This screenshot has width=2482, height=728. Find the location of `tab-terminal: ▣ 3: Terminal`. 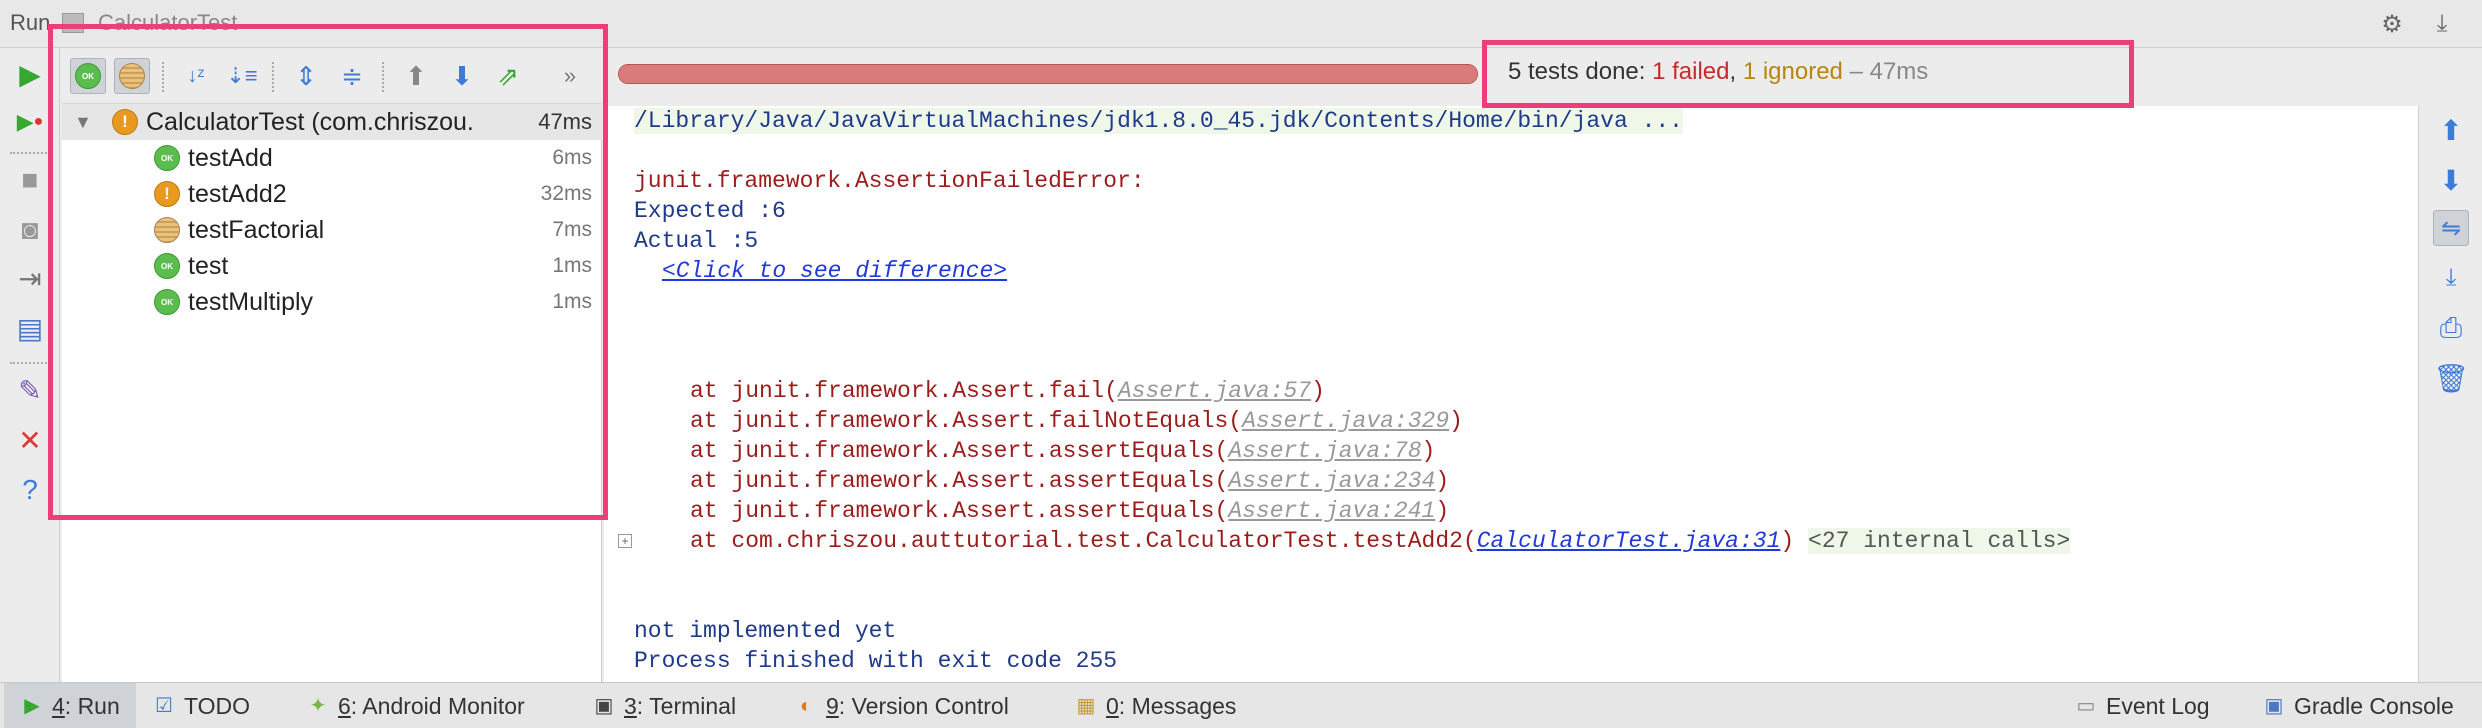

tab-terminal: ▣ 3: Terminal is located at coordinates (664, 705).